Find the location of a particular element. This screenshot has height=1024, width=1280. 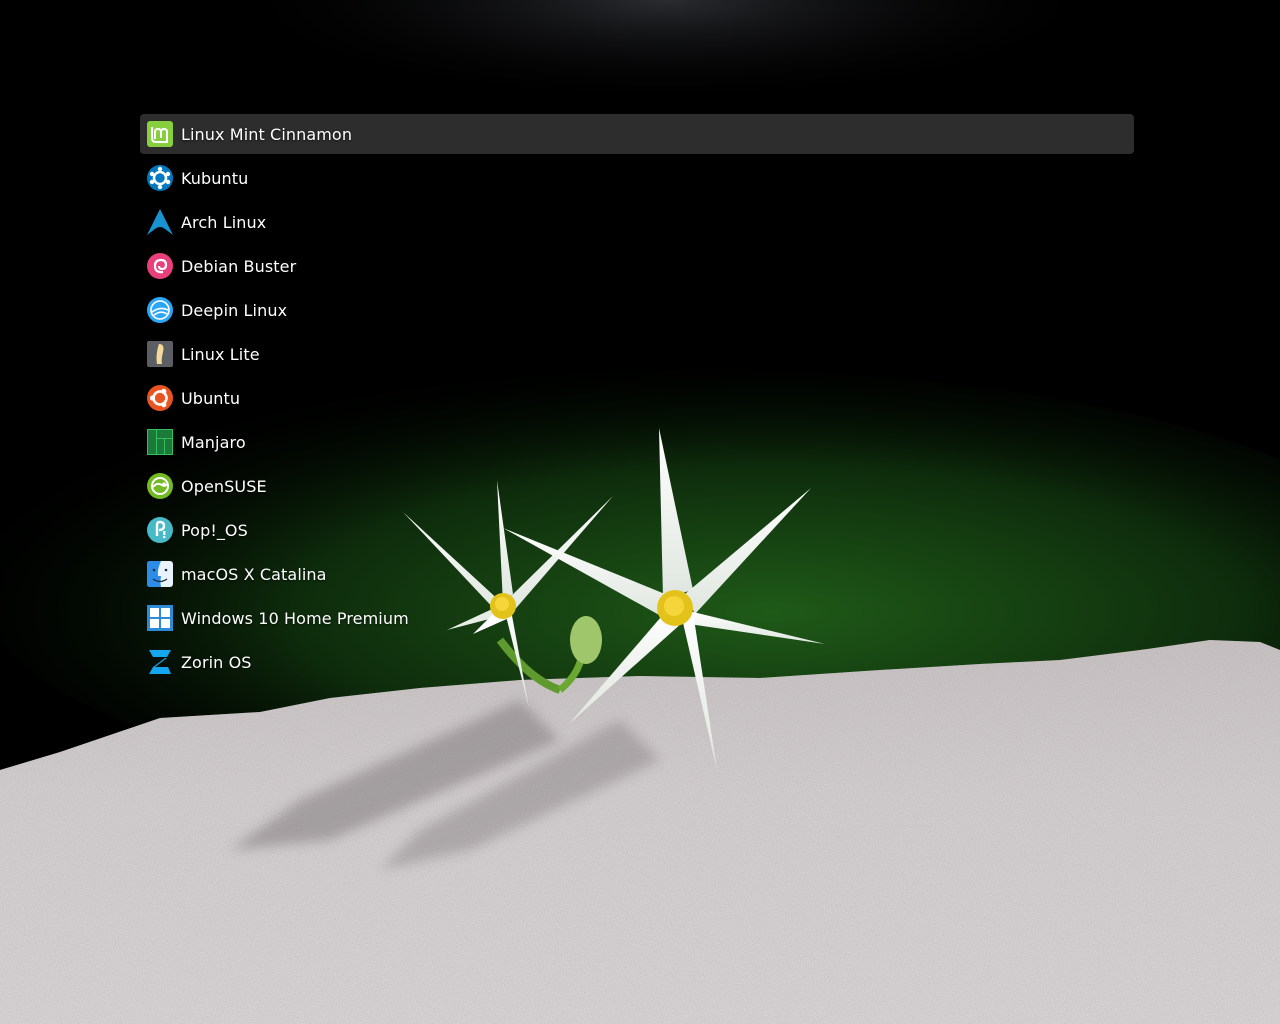

boot-entry-ubuntu: Ubuntu is located at coordinates (637, 398).